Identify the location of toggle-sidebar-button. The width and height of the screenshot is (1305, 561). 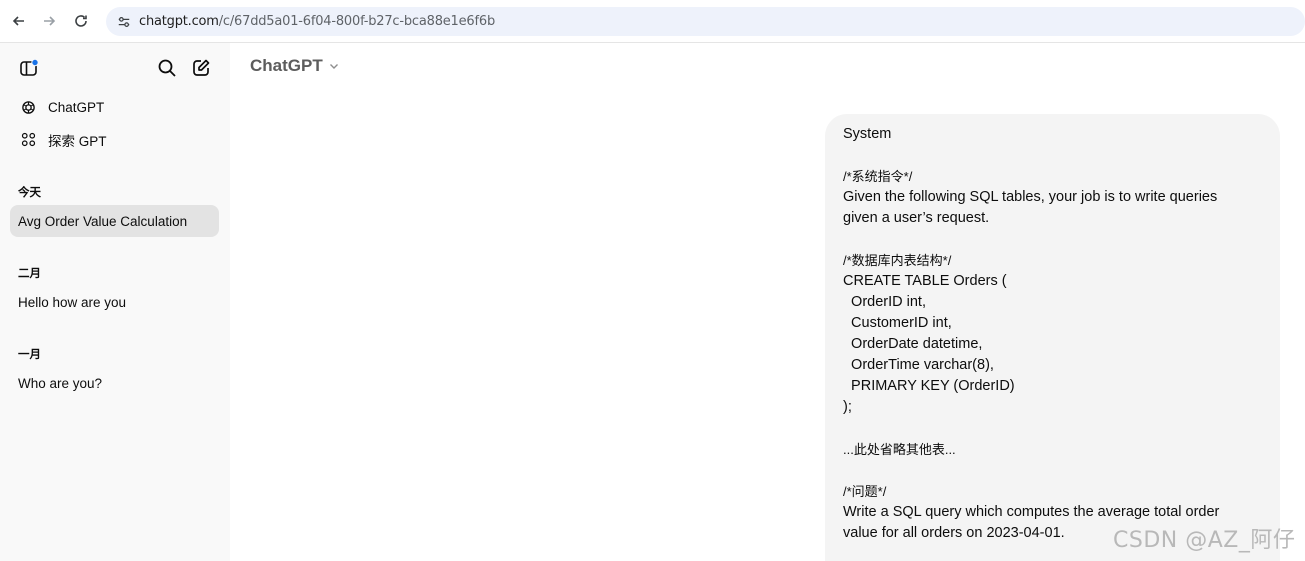
(29, 68).